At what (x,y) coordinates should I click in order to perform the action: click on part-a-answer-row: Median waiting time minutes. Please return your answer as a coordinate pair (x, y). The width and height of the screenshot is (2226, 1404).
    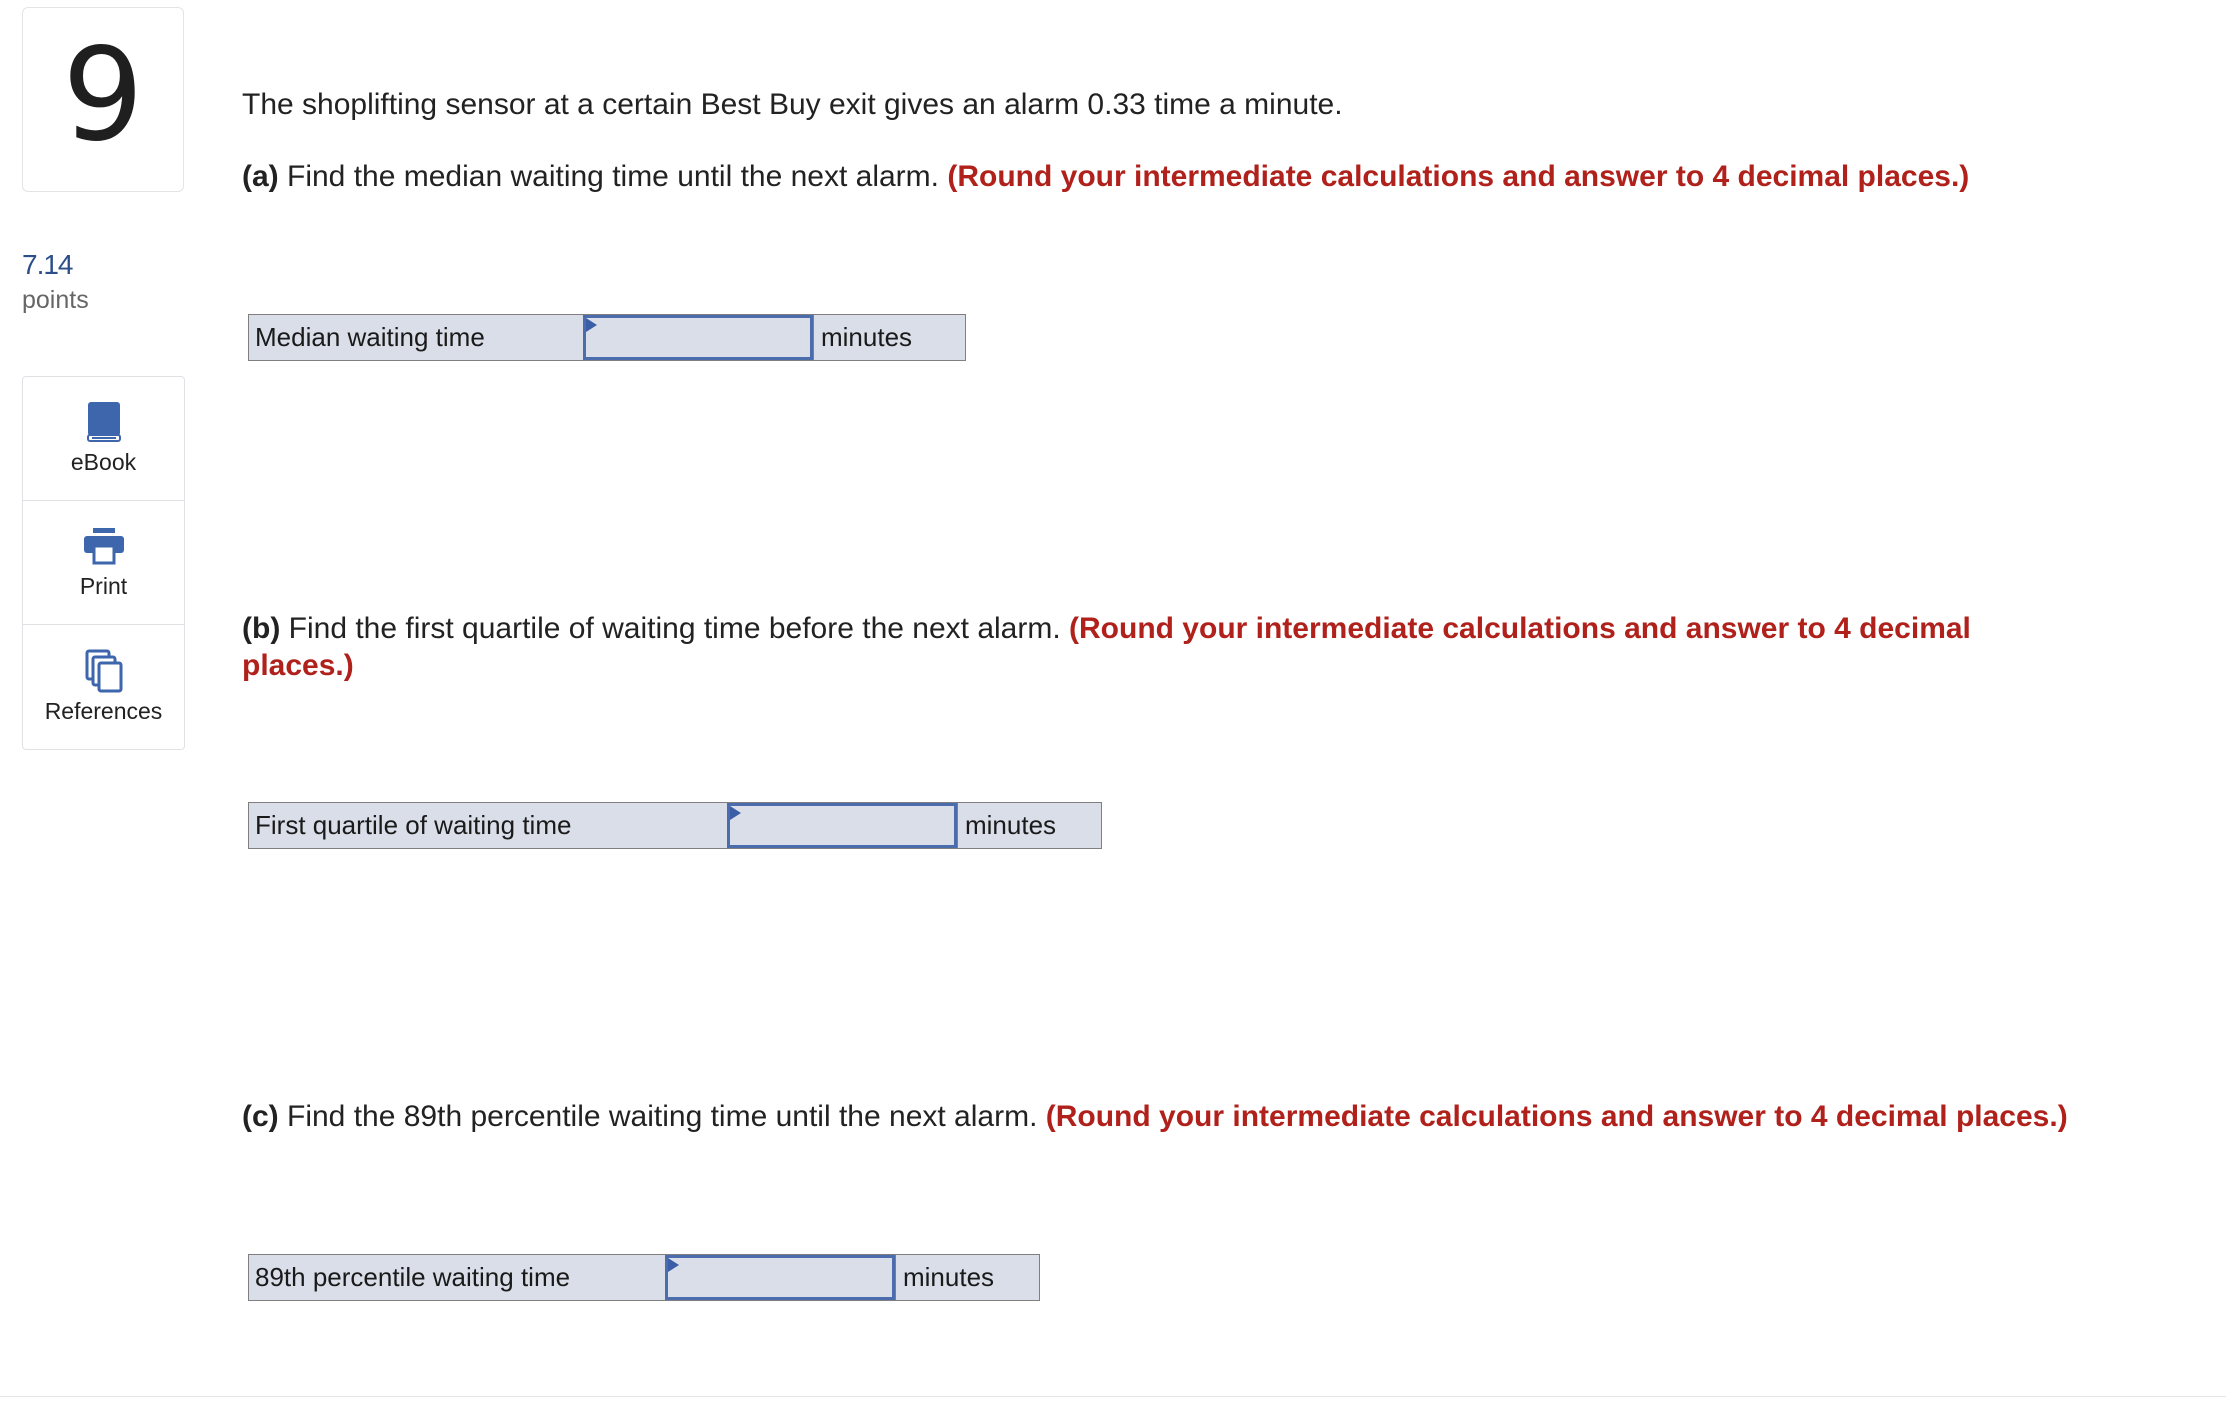
    Looking at the image, I should click on (607, 337).